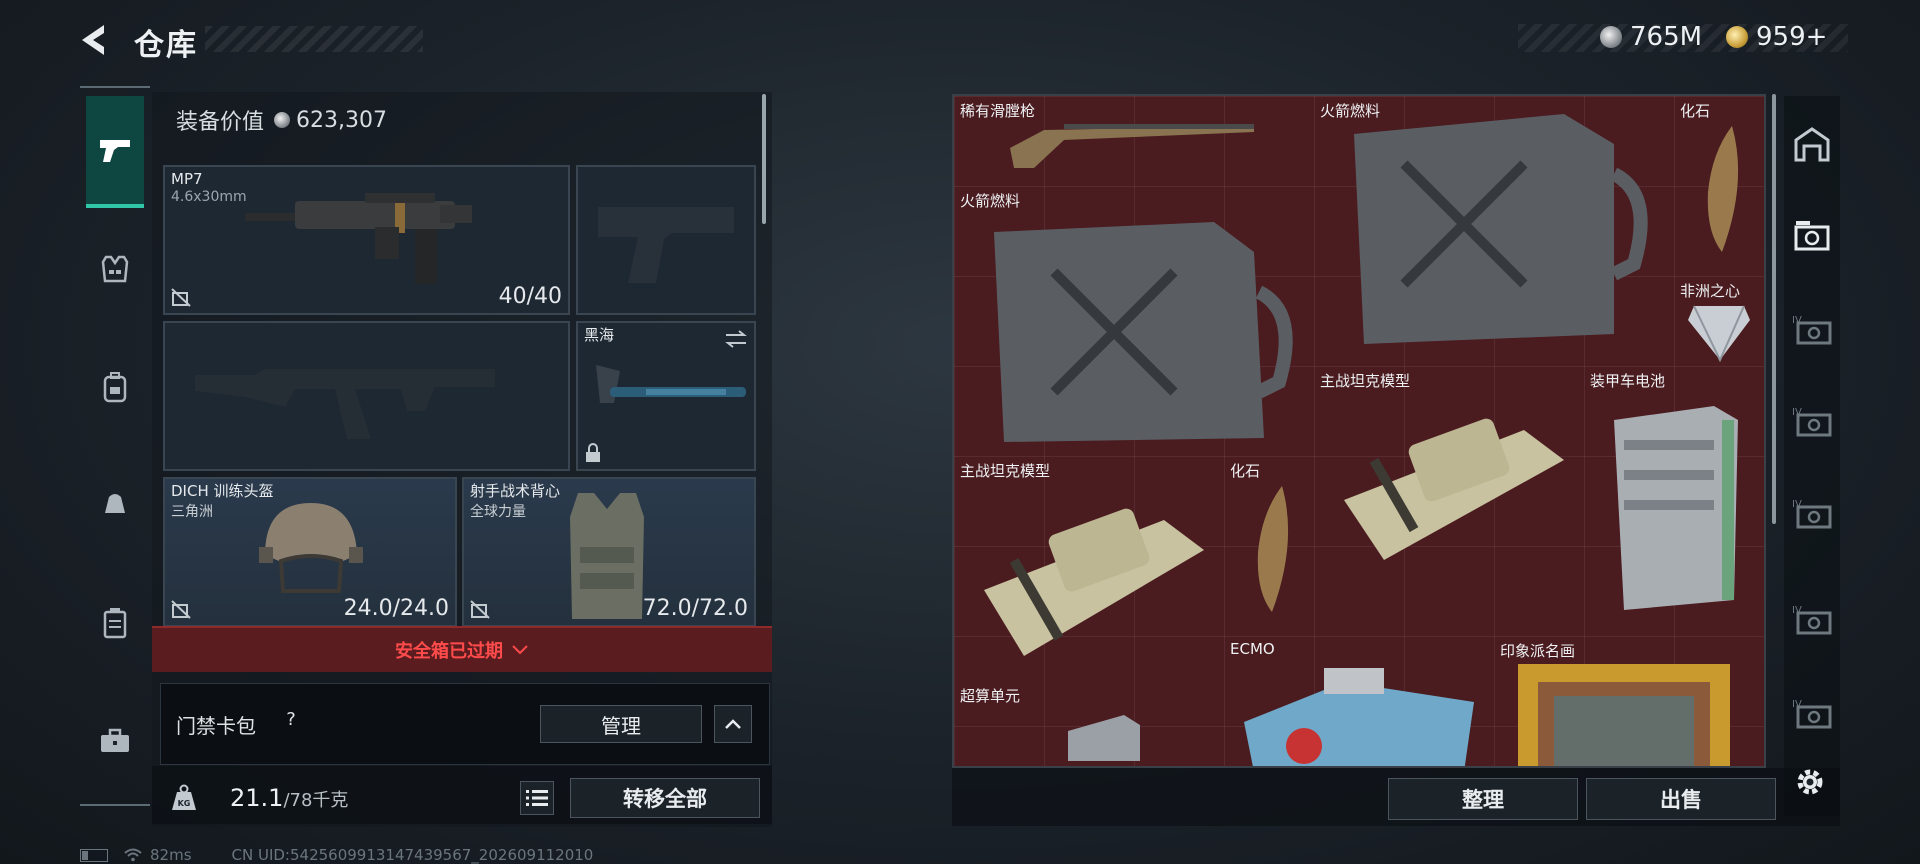 The width and height of the screenshot is (1920, 864). What do you see at coordinates (665, 798) in the screenshot?
I see `transfer-all-button: 转移全部` at bounding box center [665, 798].